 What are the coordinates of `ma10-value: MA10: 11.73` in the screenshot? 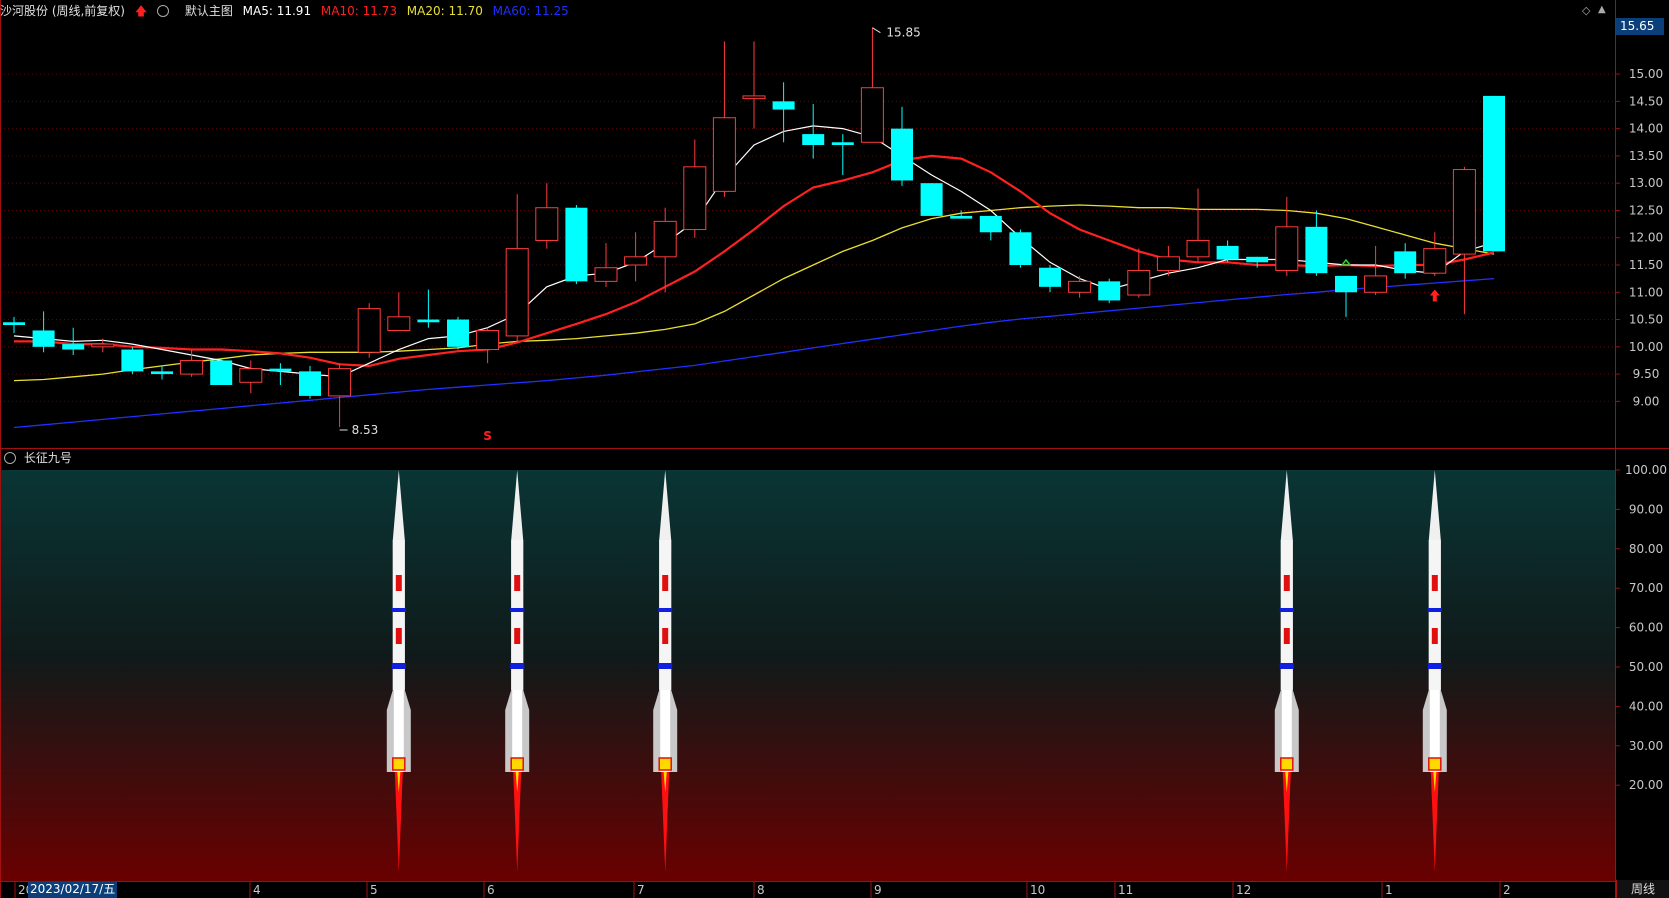 It's located at (358, 11).